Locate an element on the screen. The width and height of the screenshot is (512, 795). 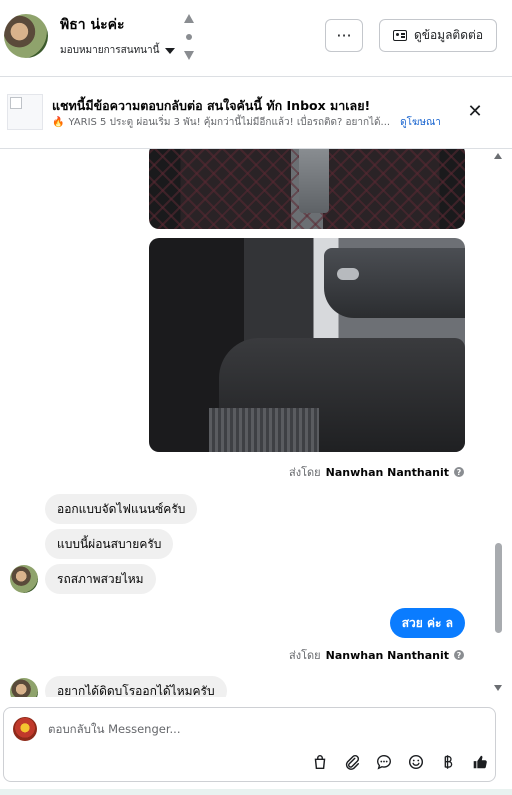
view-ad-link: ดูโฆษณา is located at coordinates (420, 122).